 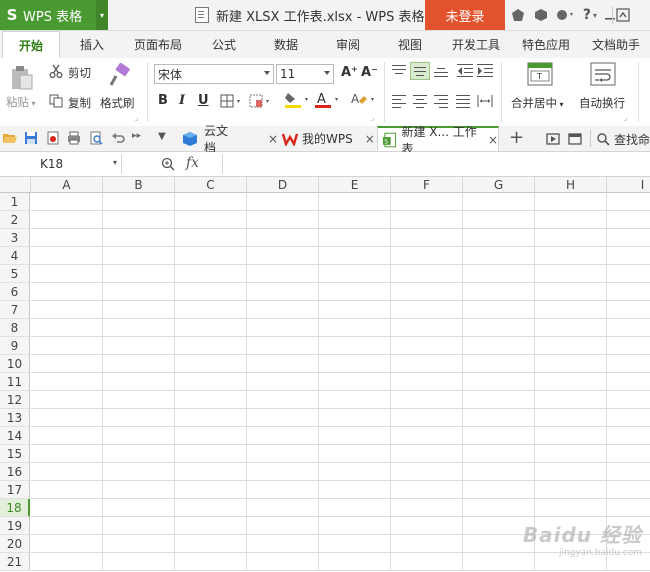 I want to click on export-pdf-icon, so click(x=53, y=138).